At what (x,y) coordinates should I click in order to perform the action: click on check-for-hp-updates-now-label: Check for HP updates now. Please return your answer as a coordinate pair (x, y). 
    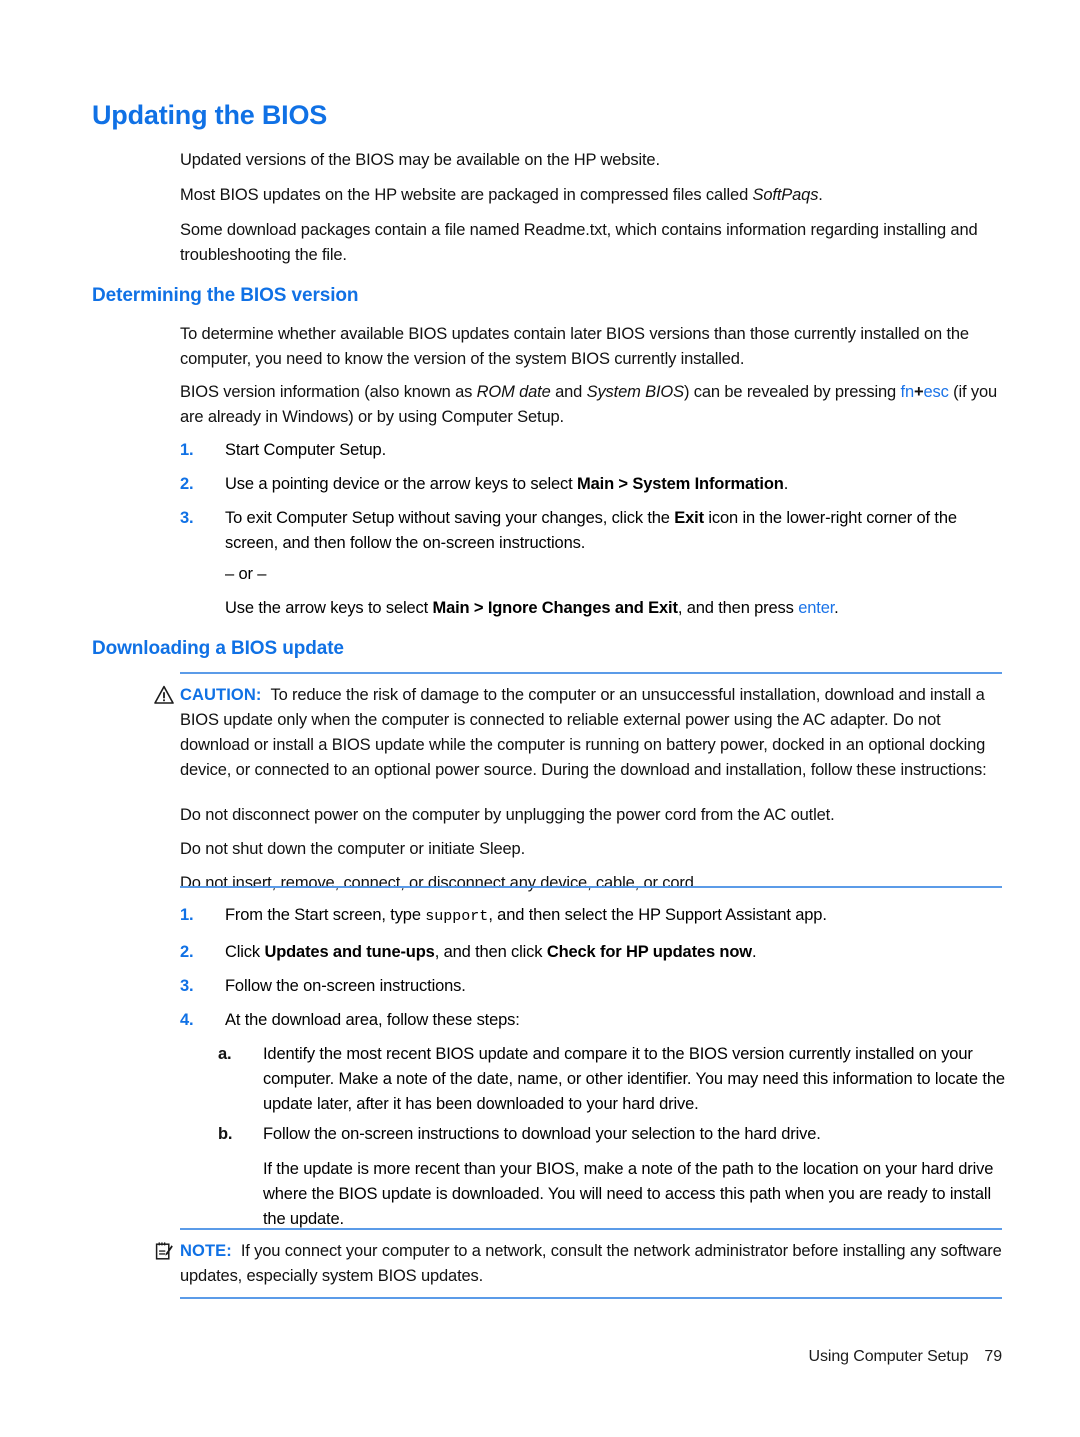
    Looking at the image, I should click on (649, 952).